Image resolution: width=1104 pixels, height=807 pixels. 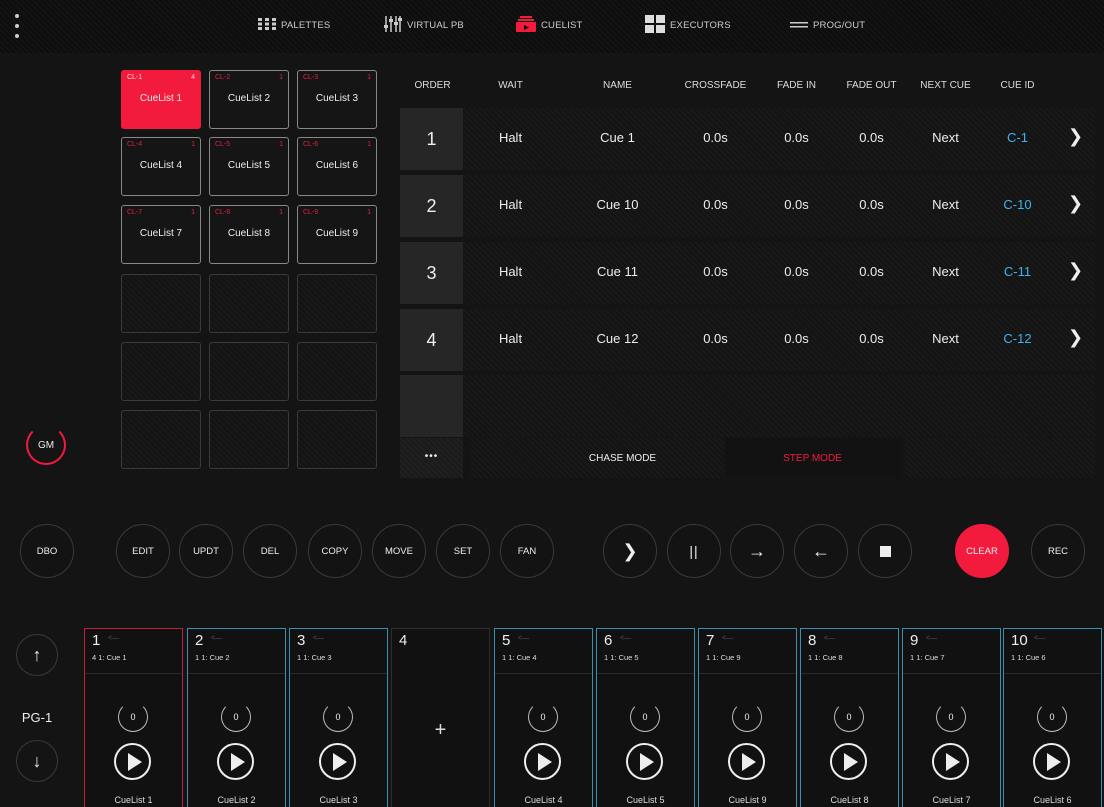 What do you see at coordinates (17, 26) in the screenshot?
I see `menu-icon` at bounding box center [17, 26].